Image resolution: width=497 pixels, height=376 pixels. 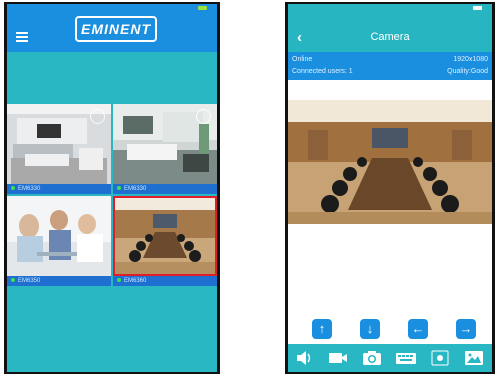 What do you see at coordinates (418, 329) in the screenshot?
I see `left-arrow-icon: ←` at bounding box center [418, 329].